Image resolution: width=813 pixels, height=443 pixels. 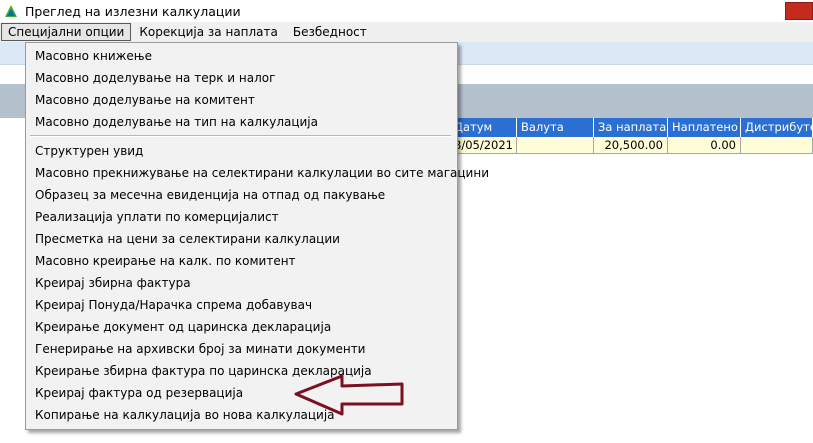 What do you see at coordinates (165, 261) in the screenshot?
I see `menu-item-mass-create-by-client: Масовно креирање на калк. по комитент` at bounding box center [165, 261].